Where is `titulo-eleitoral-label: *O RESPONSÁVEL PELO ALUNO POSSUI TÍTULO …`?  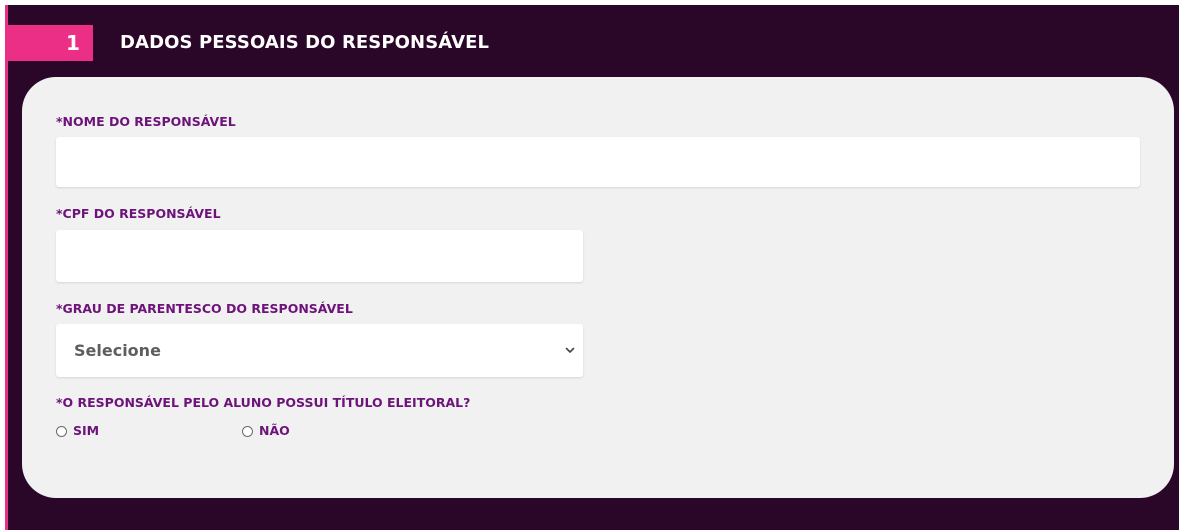
titulo-eleitoral-label: *O RESPONSÁVEL PELO ALUNO POSSUI TÍTULO … is located at coordinates (263, 402).